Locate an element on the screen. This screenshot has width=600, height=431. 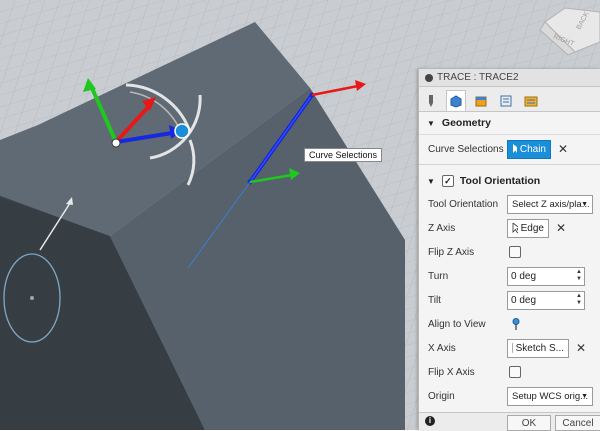
align-to-view-icon is located at coordinates (516, 324).